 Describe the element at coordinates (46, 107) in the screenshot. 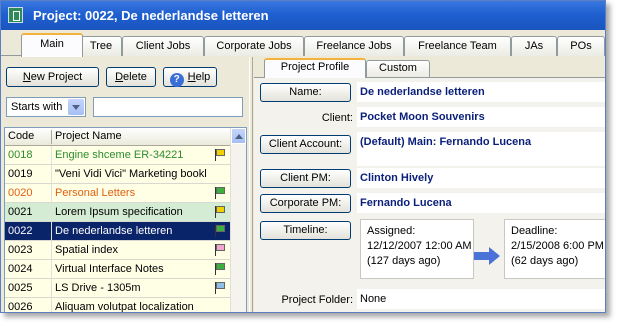

I see `filter-mode-select: Starts with` at that location.